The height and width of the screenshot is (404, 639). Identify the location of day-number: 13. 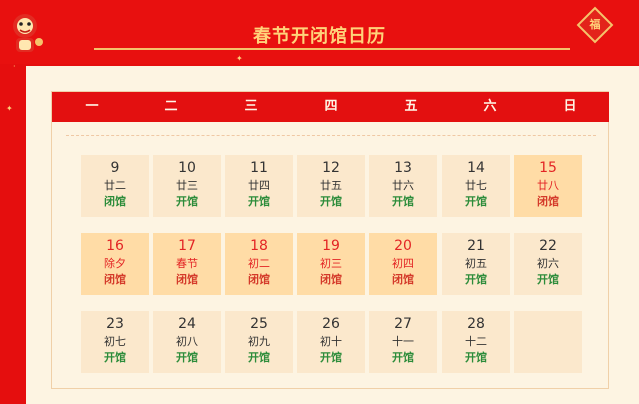
(403, 168).